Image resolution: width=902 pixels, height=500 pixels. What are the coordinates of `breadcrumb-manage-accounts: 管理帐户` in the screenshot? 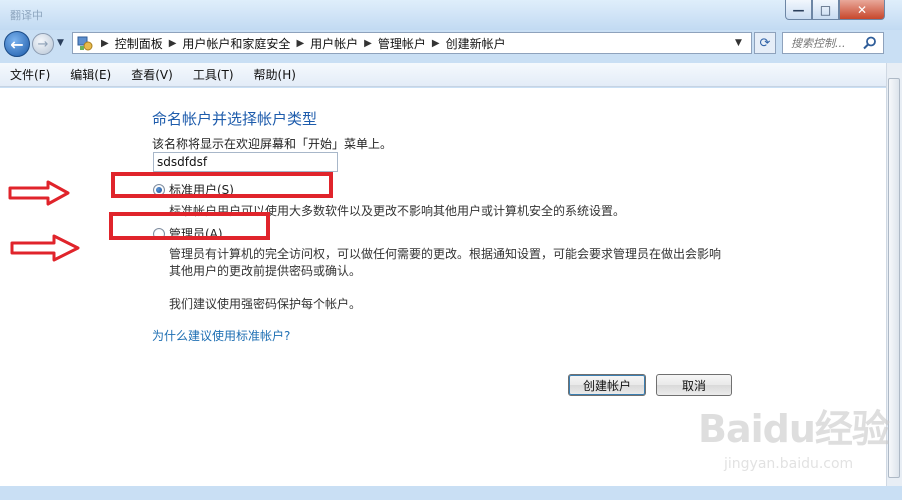 It's located at (402, 43).